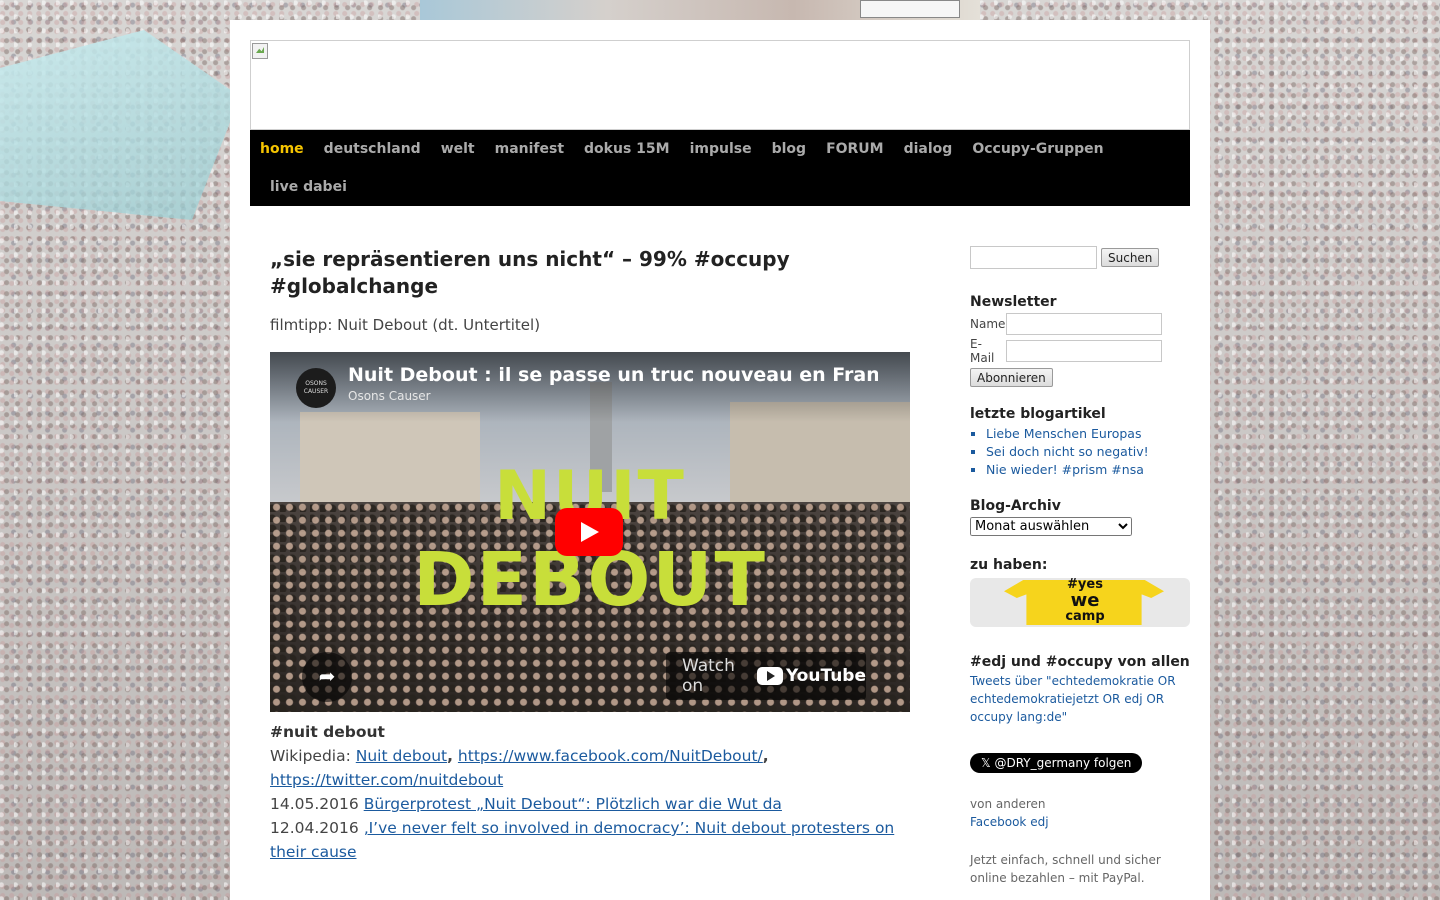  I want to click on list-item: Liebe Menschen Europas, so click(1088, 434).